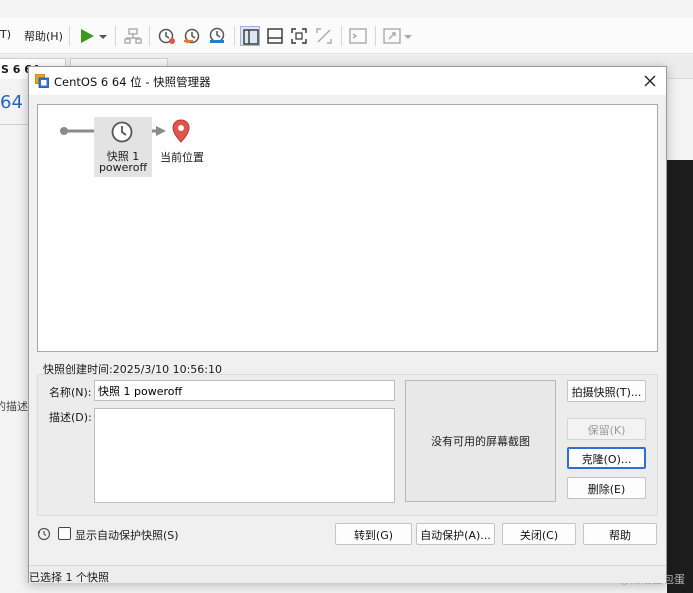 Image resolution: width=693 pixels, height=593 pixels. Describe the element at coordinates (606, 429) in the screenshot. I see `keep-button: 保留(K)` at that location.